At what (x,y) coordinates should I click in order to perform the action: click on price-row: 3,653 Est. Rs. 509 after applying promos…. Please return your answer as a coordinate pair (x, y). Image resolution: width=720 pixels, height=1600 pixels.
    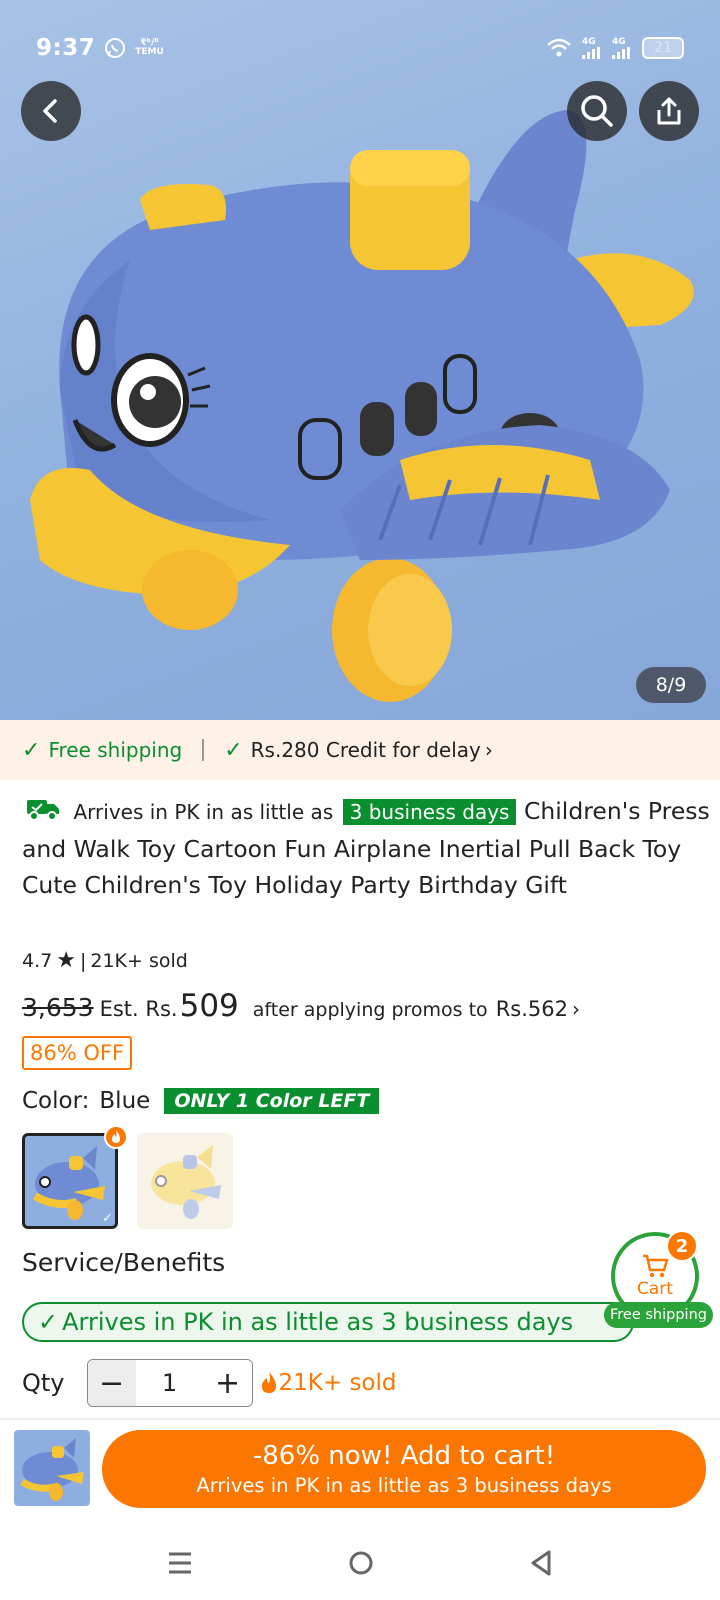
    Looking at the image, I should click on (301, 1006).